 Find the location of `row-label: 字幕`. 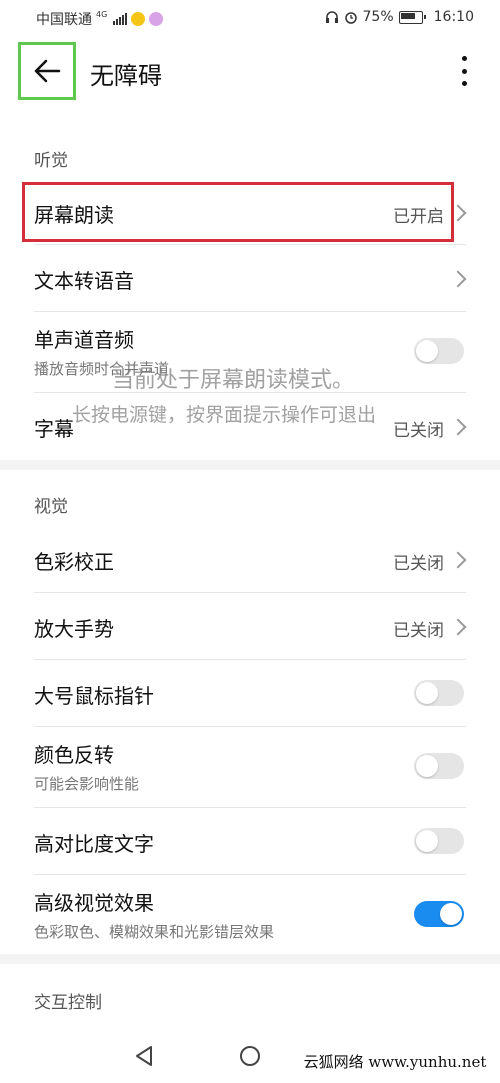

row-label: 字幕 is located at coordinates (54, 429).